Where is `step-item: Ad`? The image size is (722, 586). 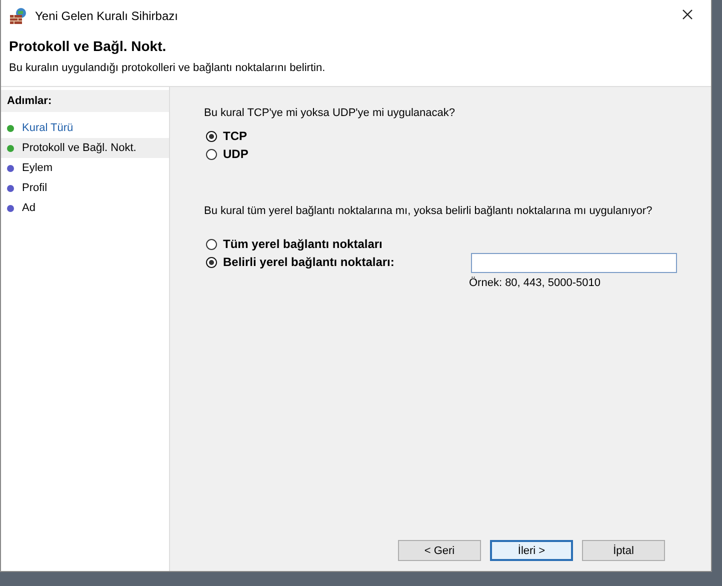
step-item: Ad is located at coordinates (85, 208).